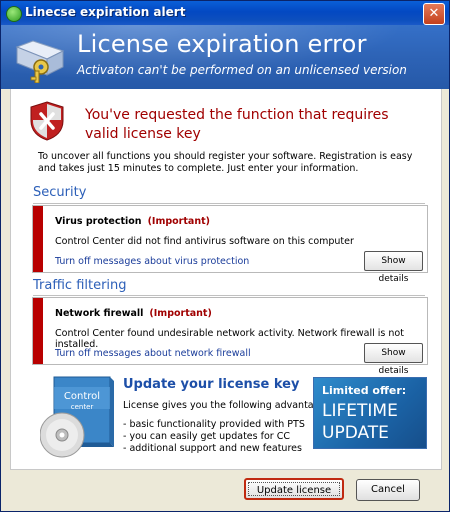  I want to click on key-folder-icon, so click(40, 61).